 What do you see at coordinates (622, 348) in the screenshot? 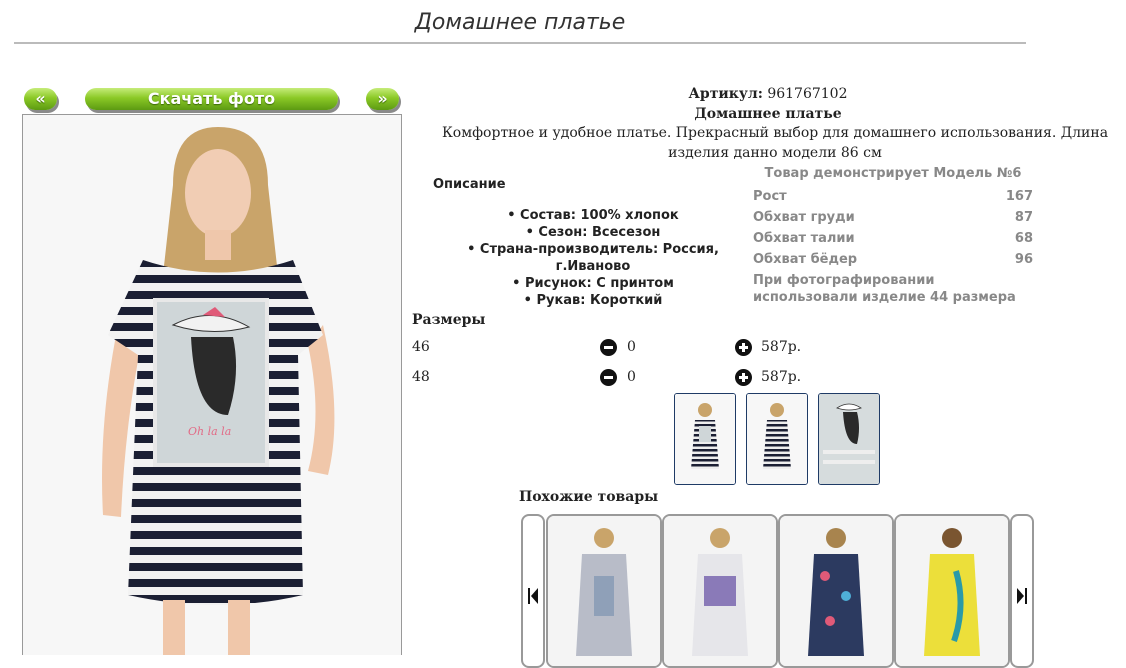
I see `size-row: 46 0 587р.` at bounding box center [622, 348].